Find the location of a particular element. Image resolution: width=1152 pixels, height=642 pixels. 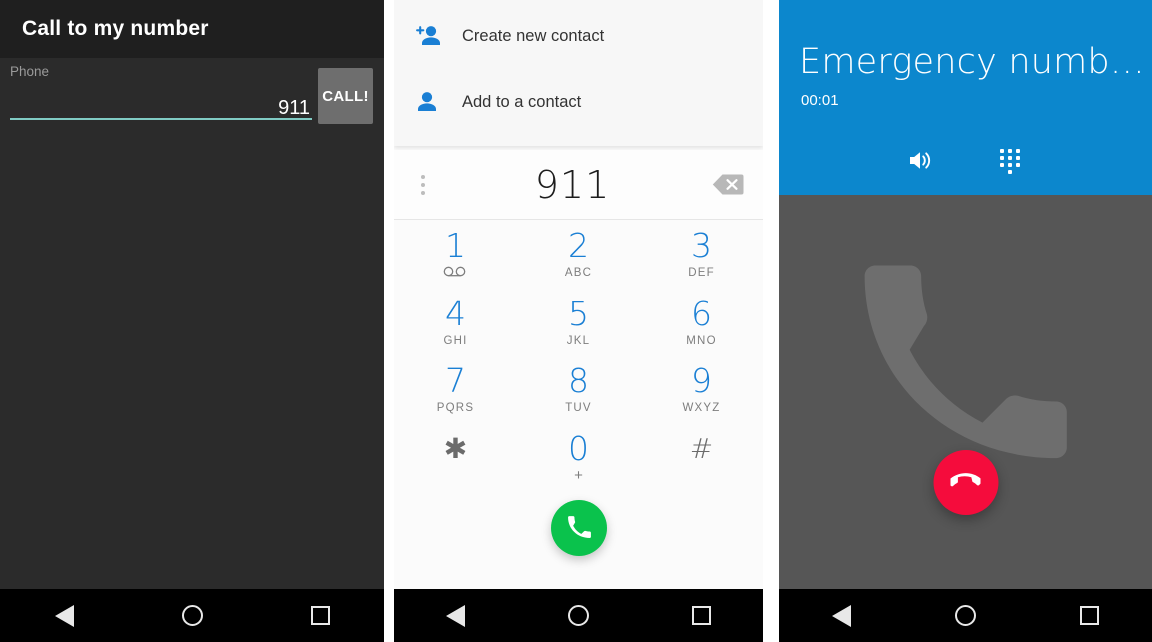

app-bar: Call to my number is located at coordinates (192, 29).